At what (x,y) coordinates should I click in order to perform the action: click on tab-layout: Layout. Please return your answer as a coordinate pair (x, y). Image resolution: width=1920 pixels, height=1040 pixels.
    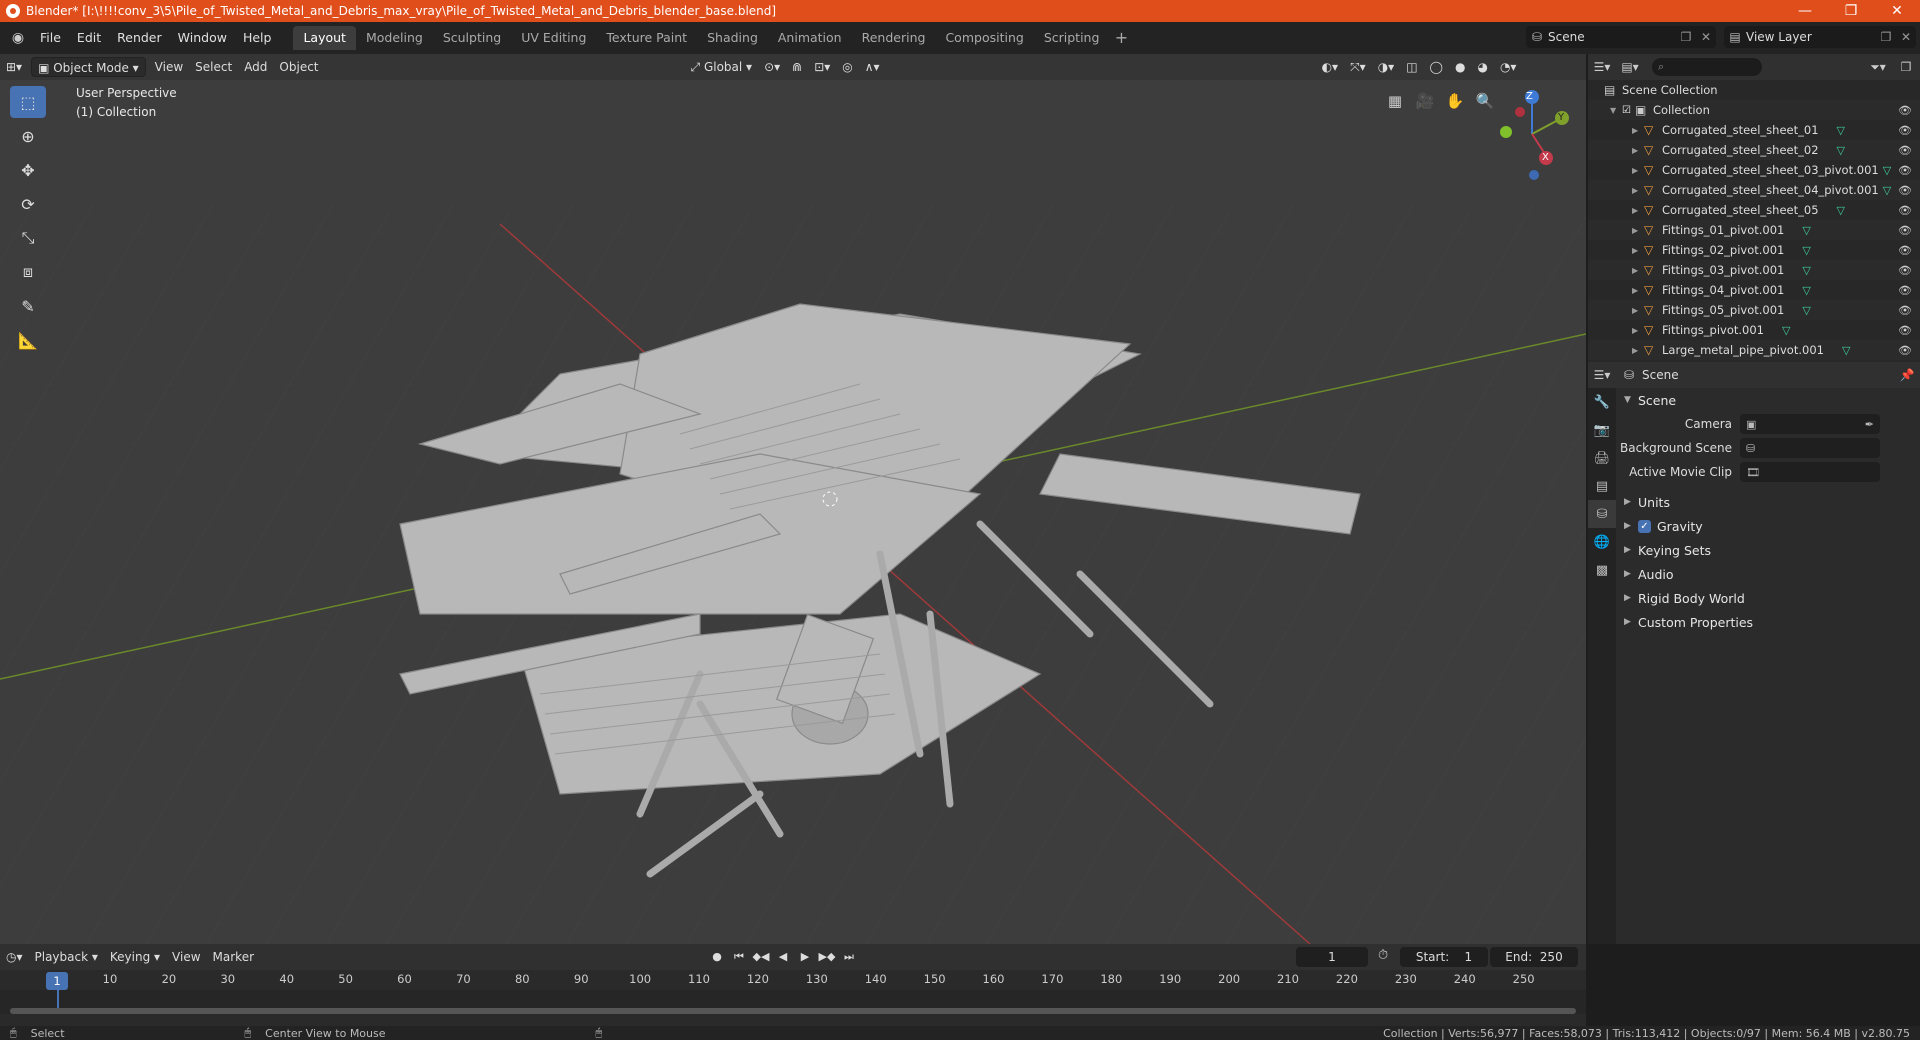
    Looking at the image, I should click on (324, 38).